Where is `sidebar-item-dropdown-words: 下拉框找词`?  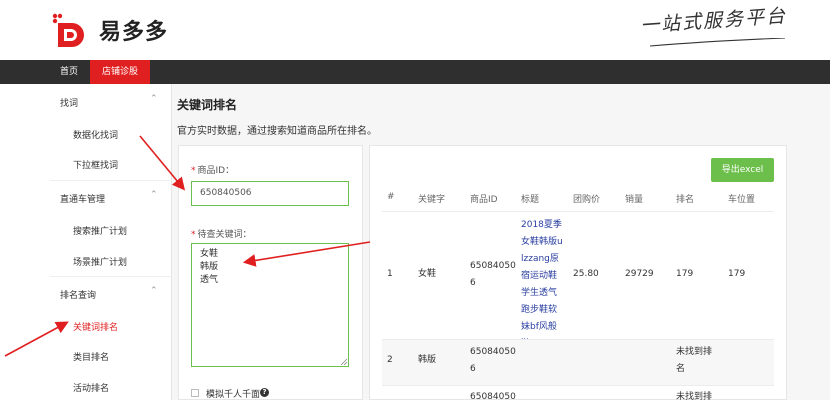
sidebar-item-dropdown-words: 下拉框找词 is located at coordinates (95, 164).